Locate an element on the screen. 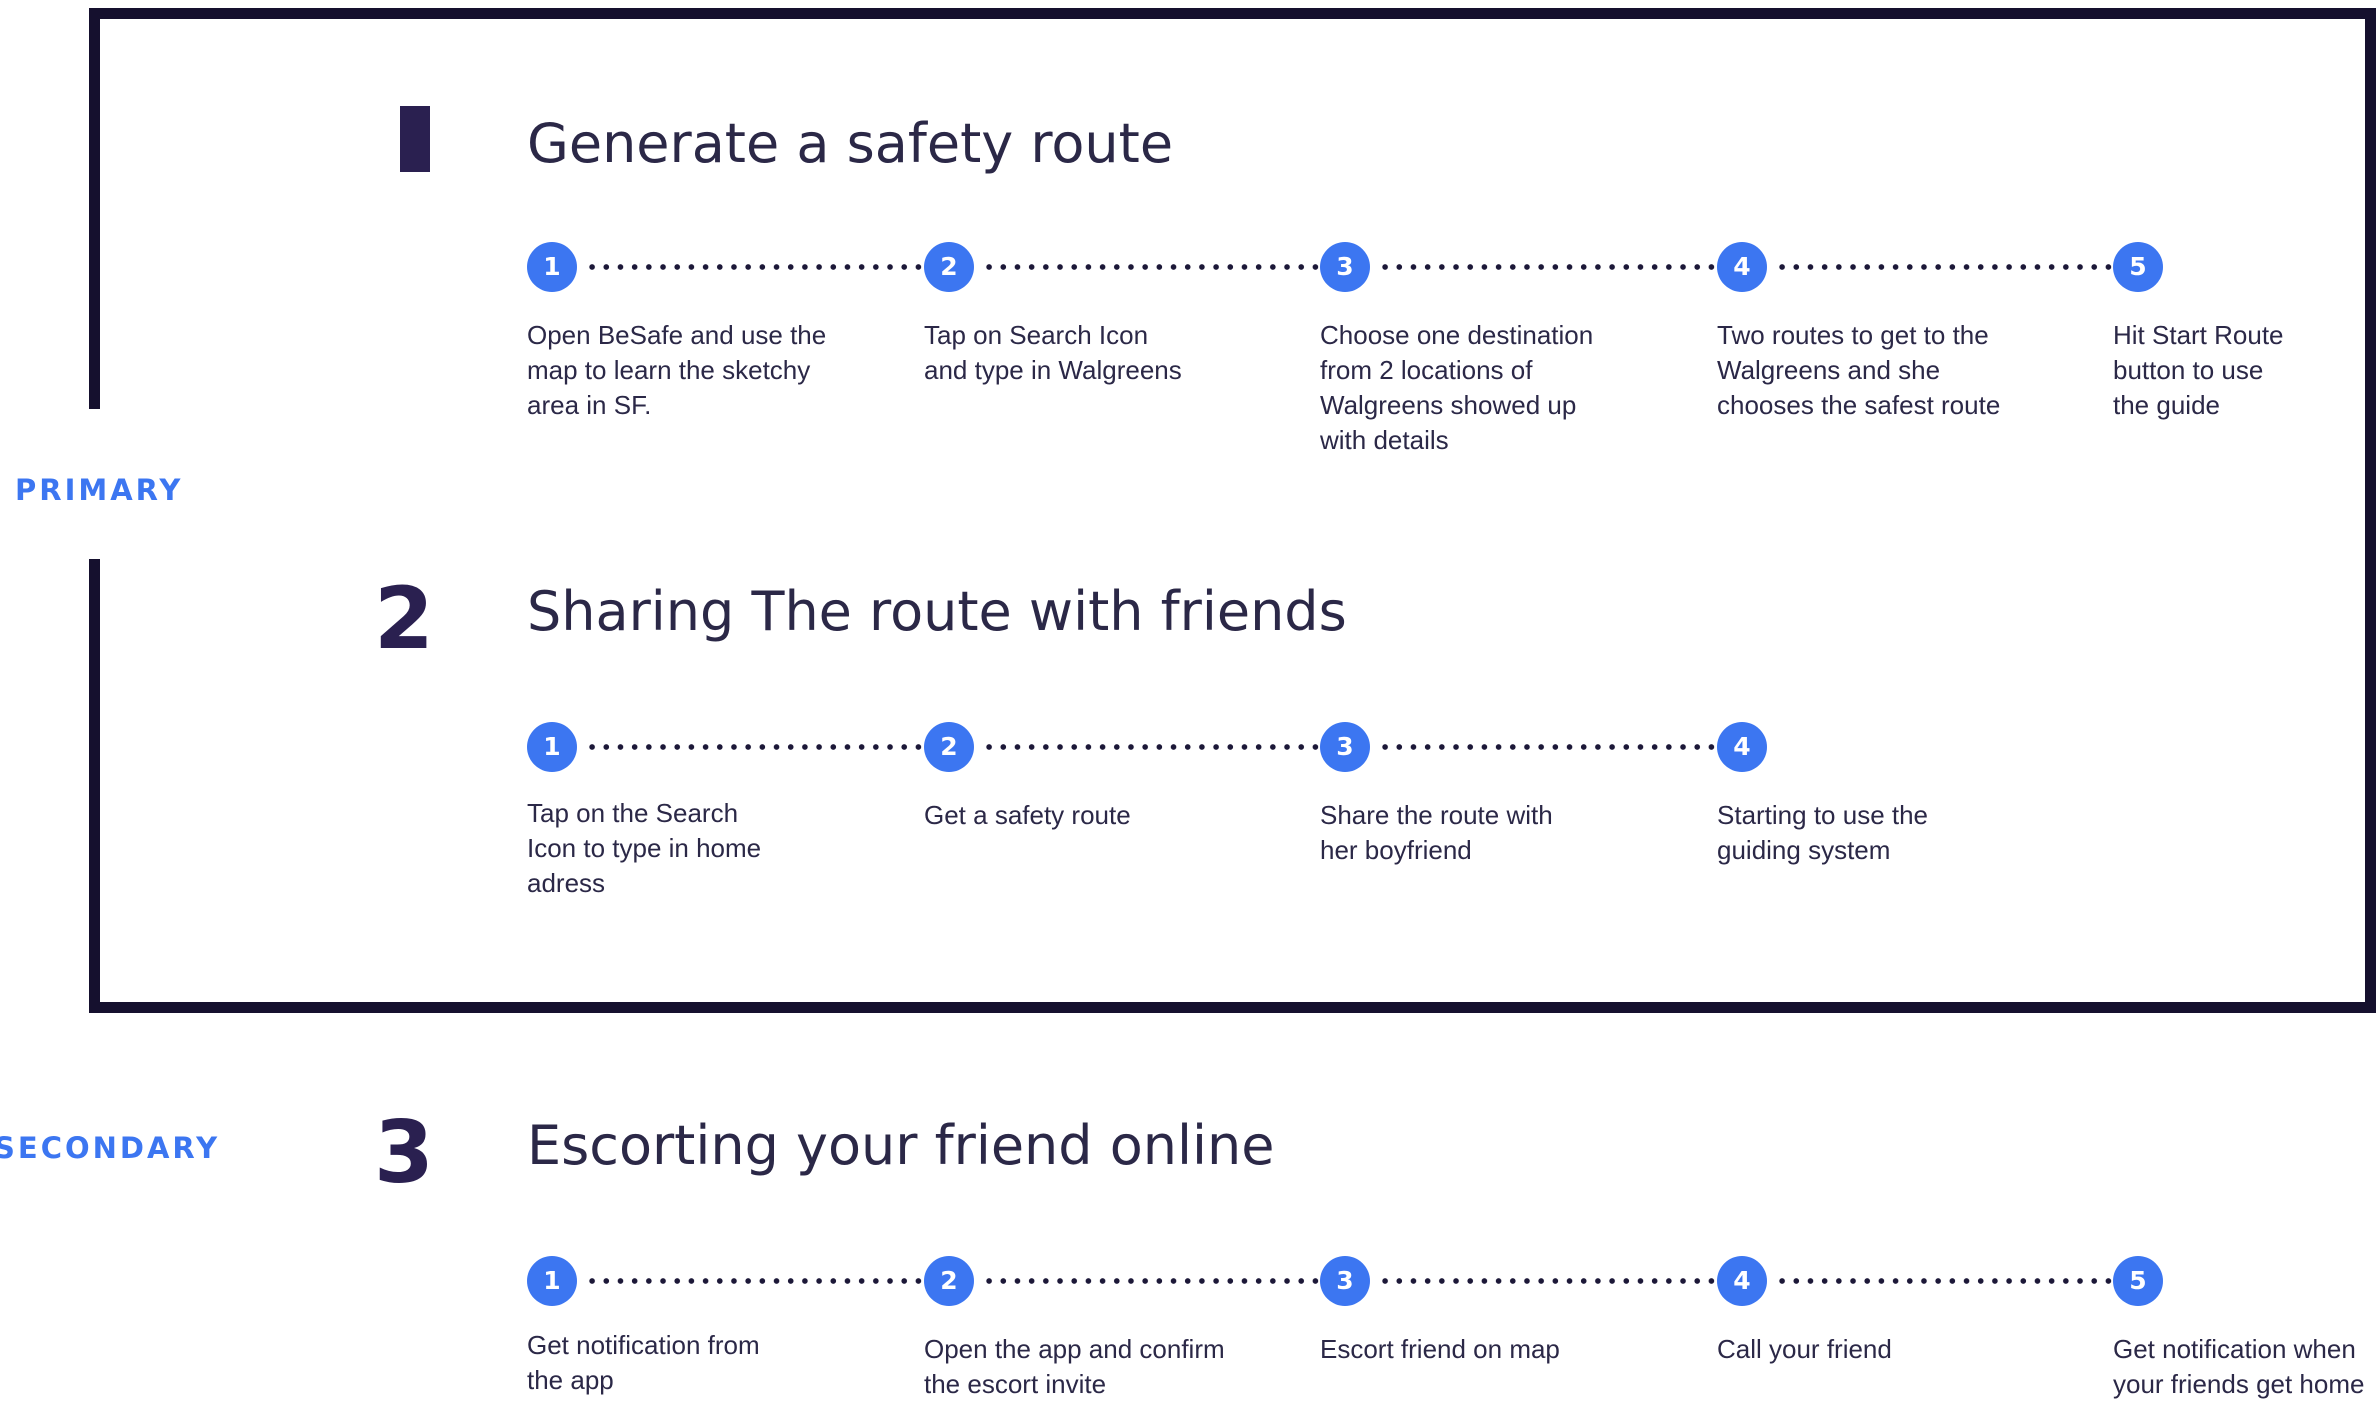 The width and height of the screenshot is (2376, 1402). primary-group-label: PRIMARY is located at coordinates (99, 490).